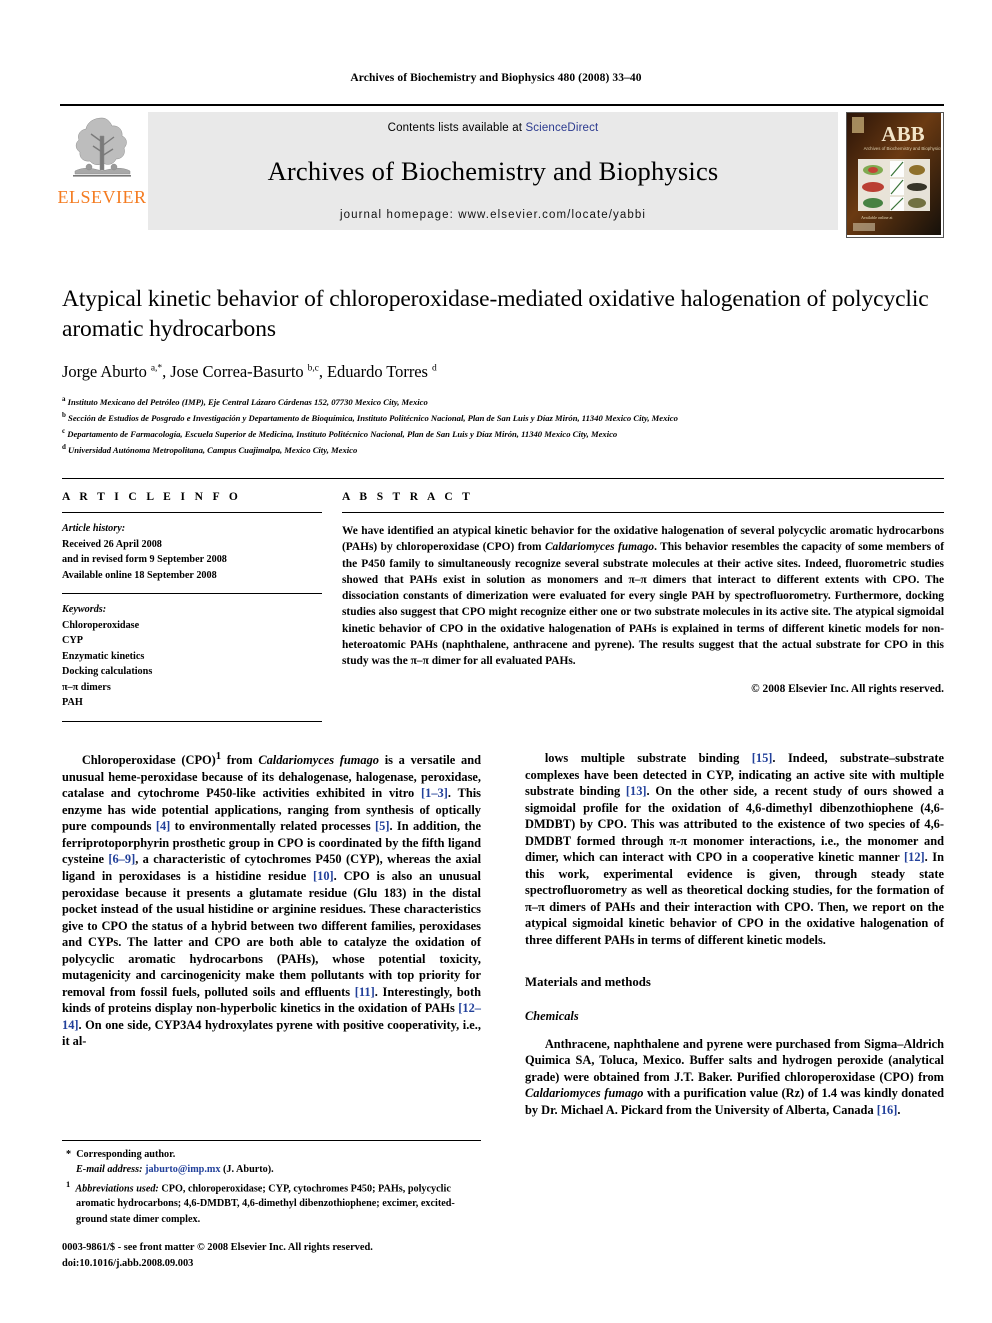 The image size is (992, 1323). Describe the element at coordinates (112, 544) in the screenshot. I see `list-item: Received 26 April 2008` at that location.